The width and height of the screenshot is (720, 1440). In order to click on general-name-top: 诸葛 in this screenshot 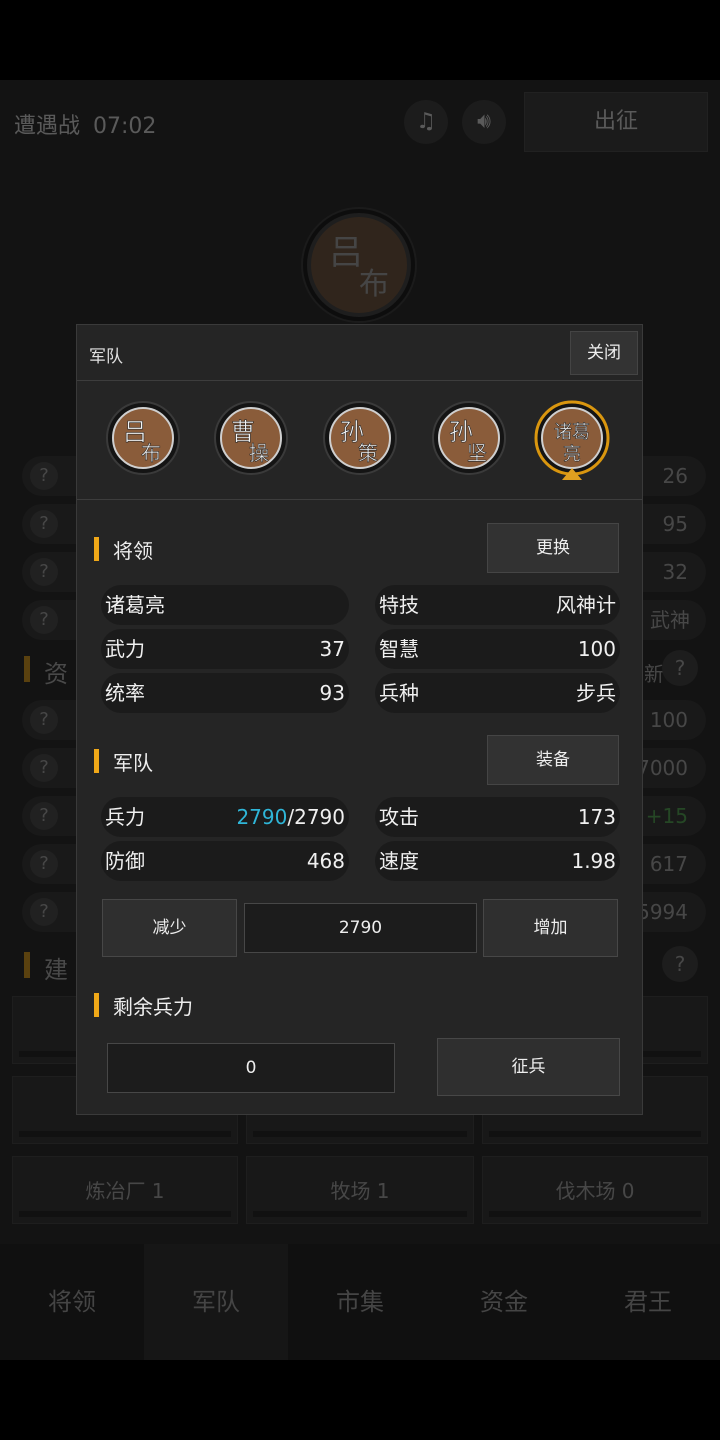, I will do `click(572, 432)`.